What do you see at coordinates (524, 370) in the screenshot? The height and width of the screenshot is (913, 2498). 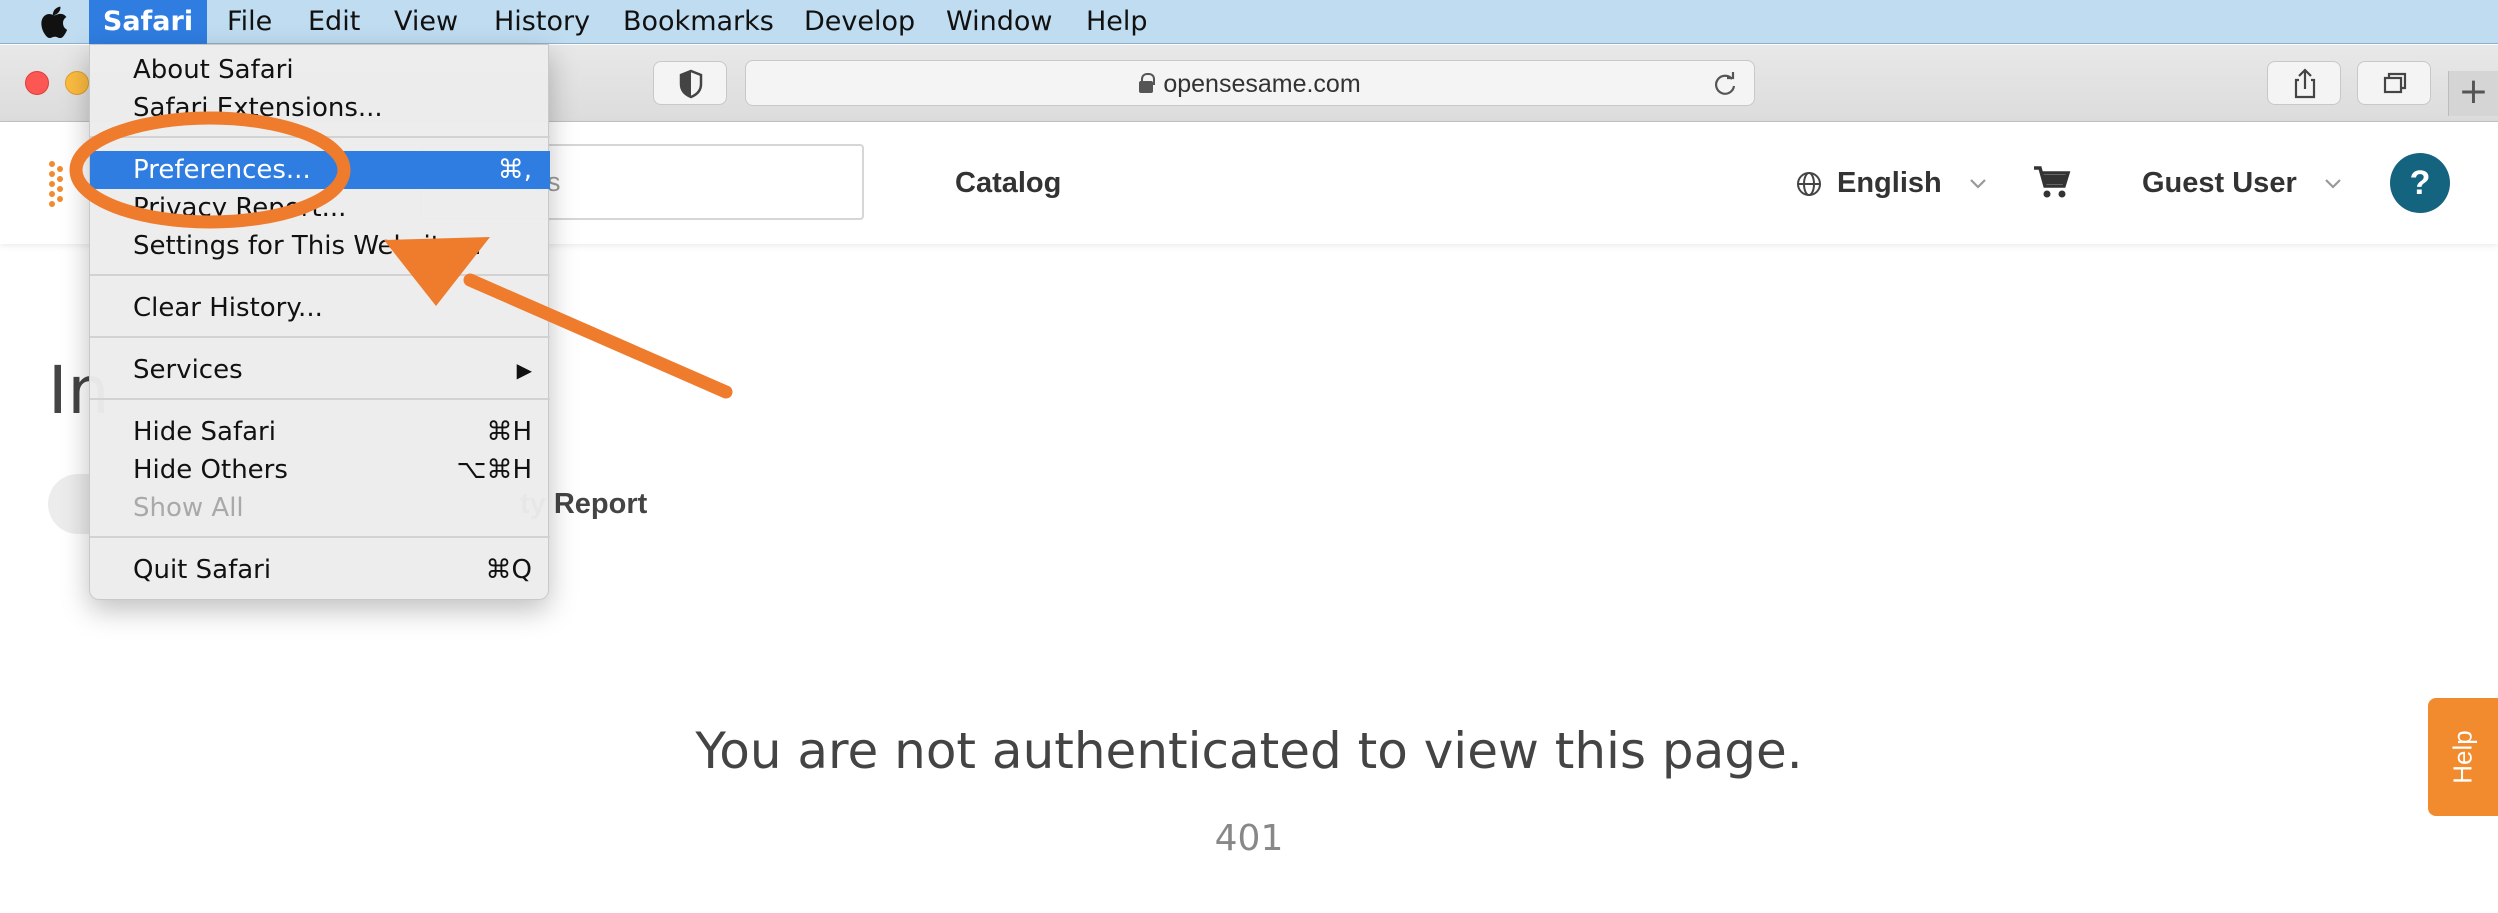 I see `submenu-arrow-icon: ▶` at bounding box center [524, 370].